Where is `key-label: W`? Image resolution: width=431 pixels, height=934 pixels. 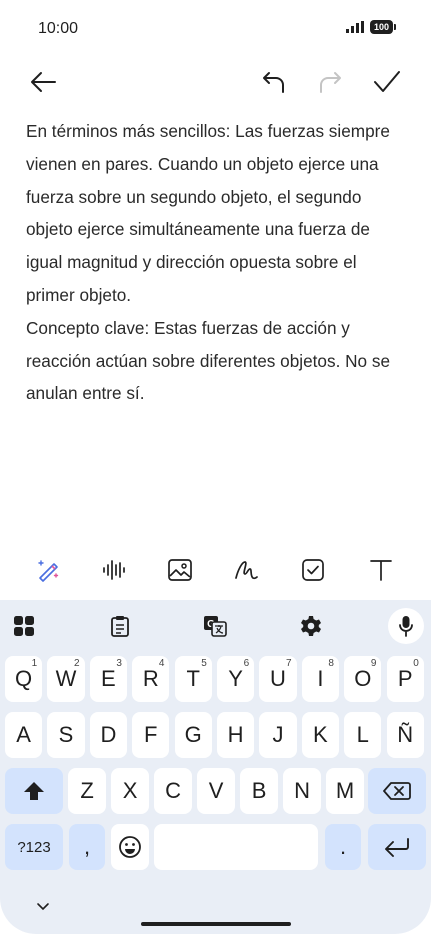
key-label: W is located at coordinates (66, 678).